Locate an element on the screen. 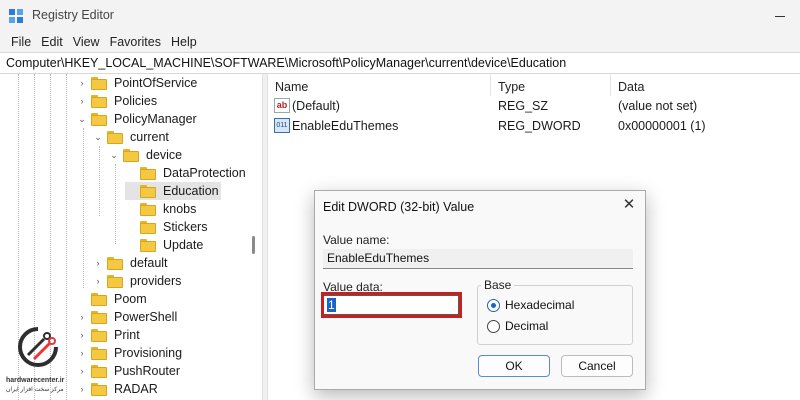  tree-item: Education is located at coordinates (173, 191).